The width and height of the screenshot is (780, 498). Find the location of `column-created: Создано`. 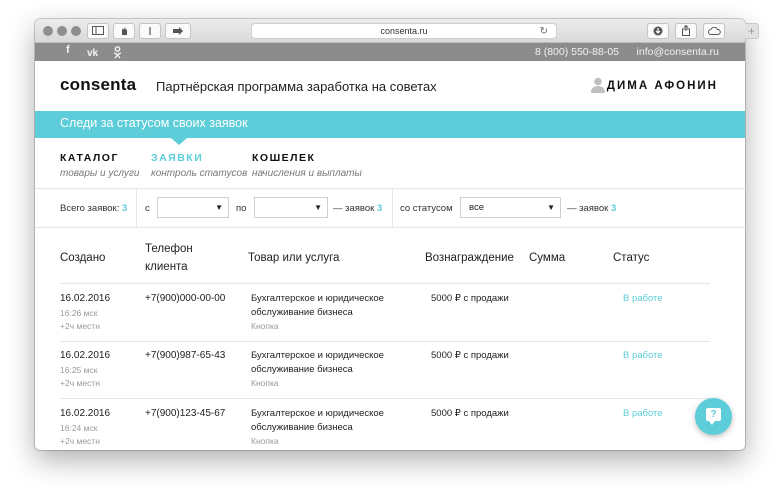

column-created: Создано is located at coordinates (83, 258).